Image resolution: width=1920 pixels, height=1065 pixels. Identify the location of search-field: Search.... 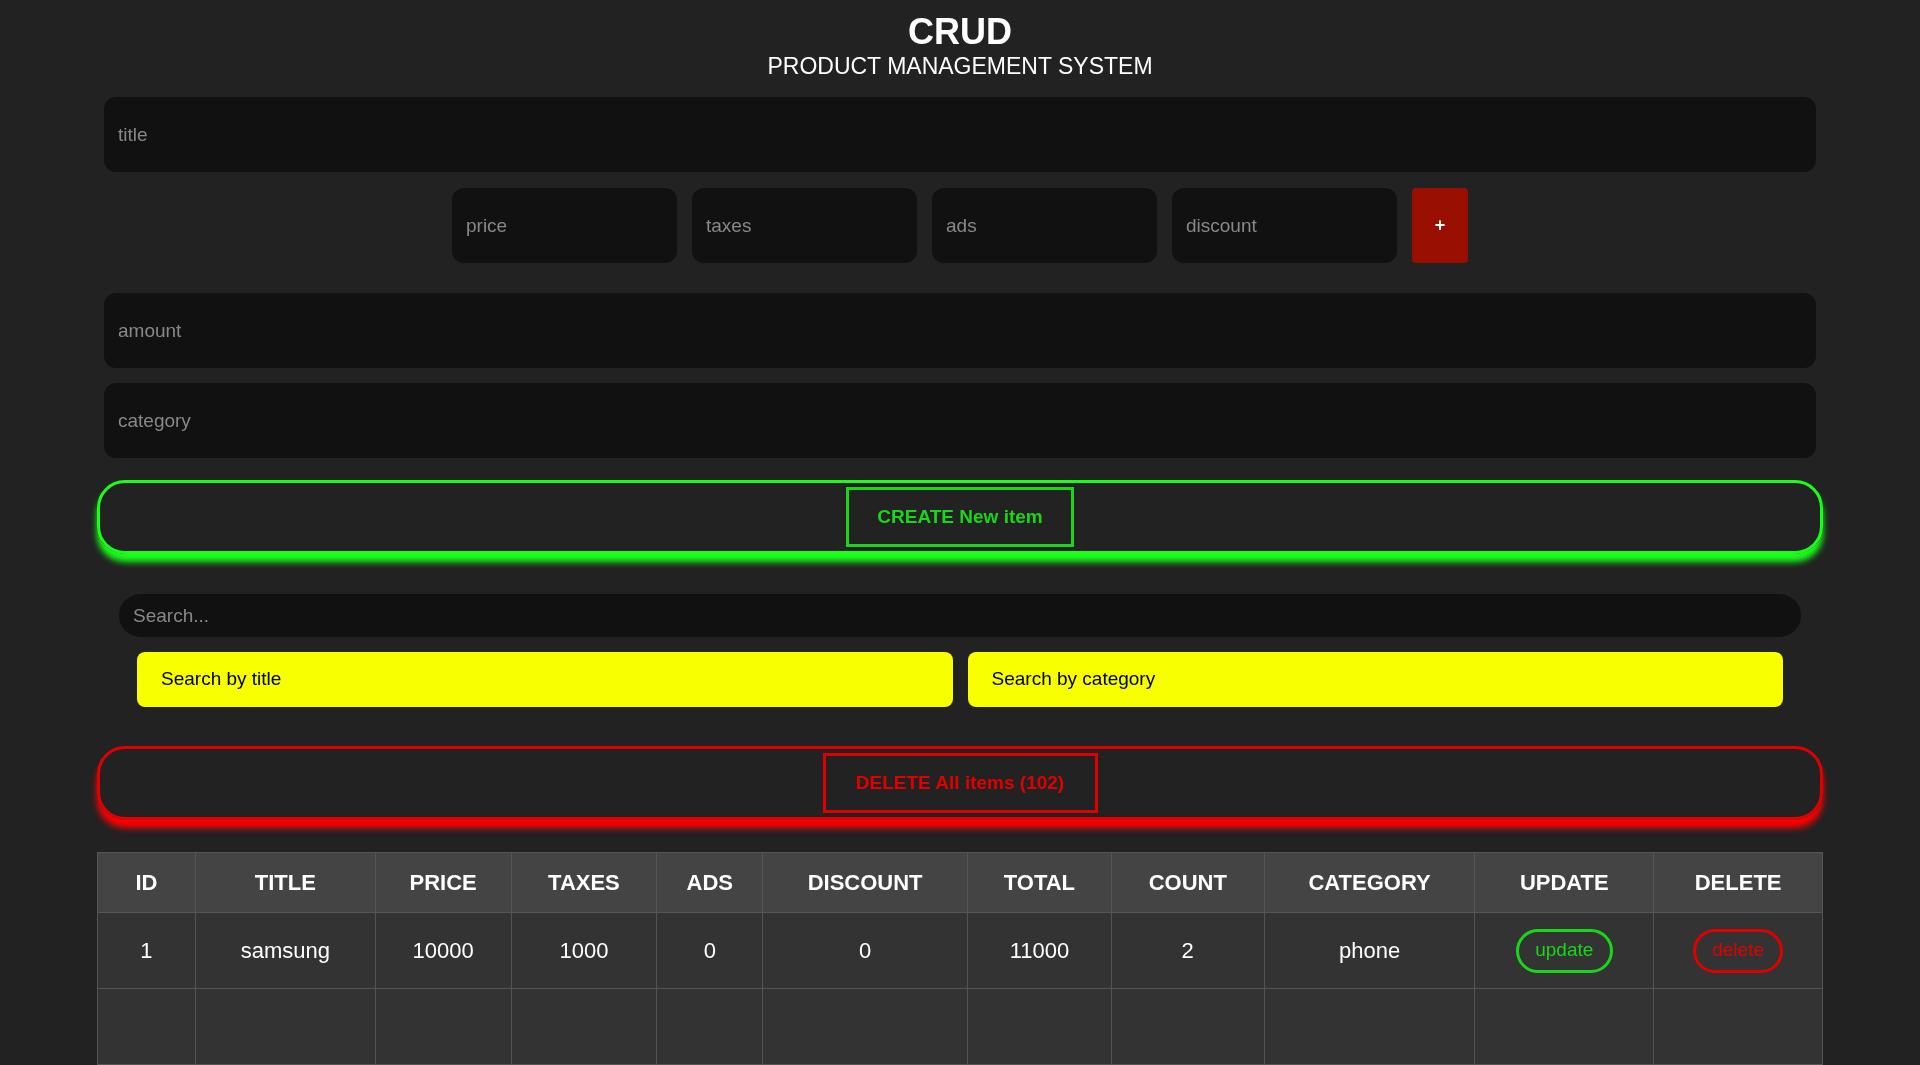
(960, 615).